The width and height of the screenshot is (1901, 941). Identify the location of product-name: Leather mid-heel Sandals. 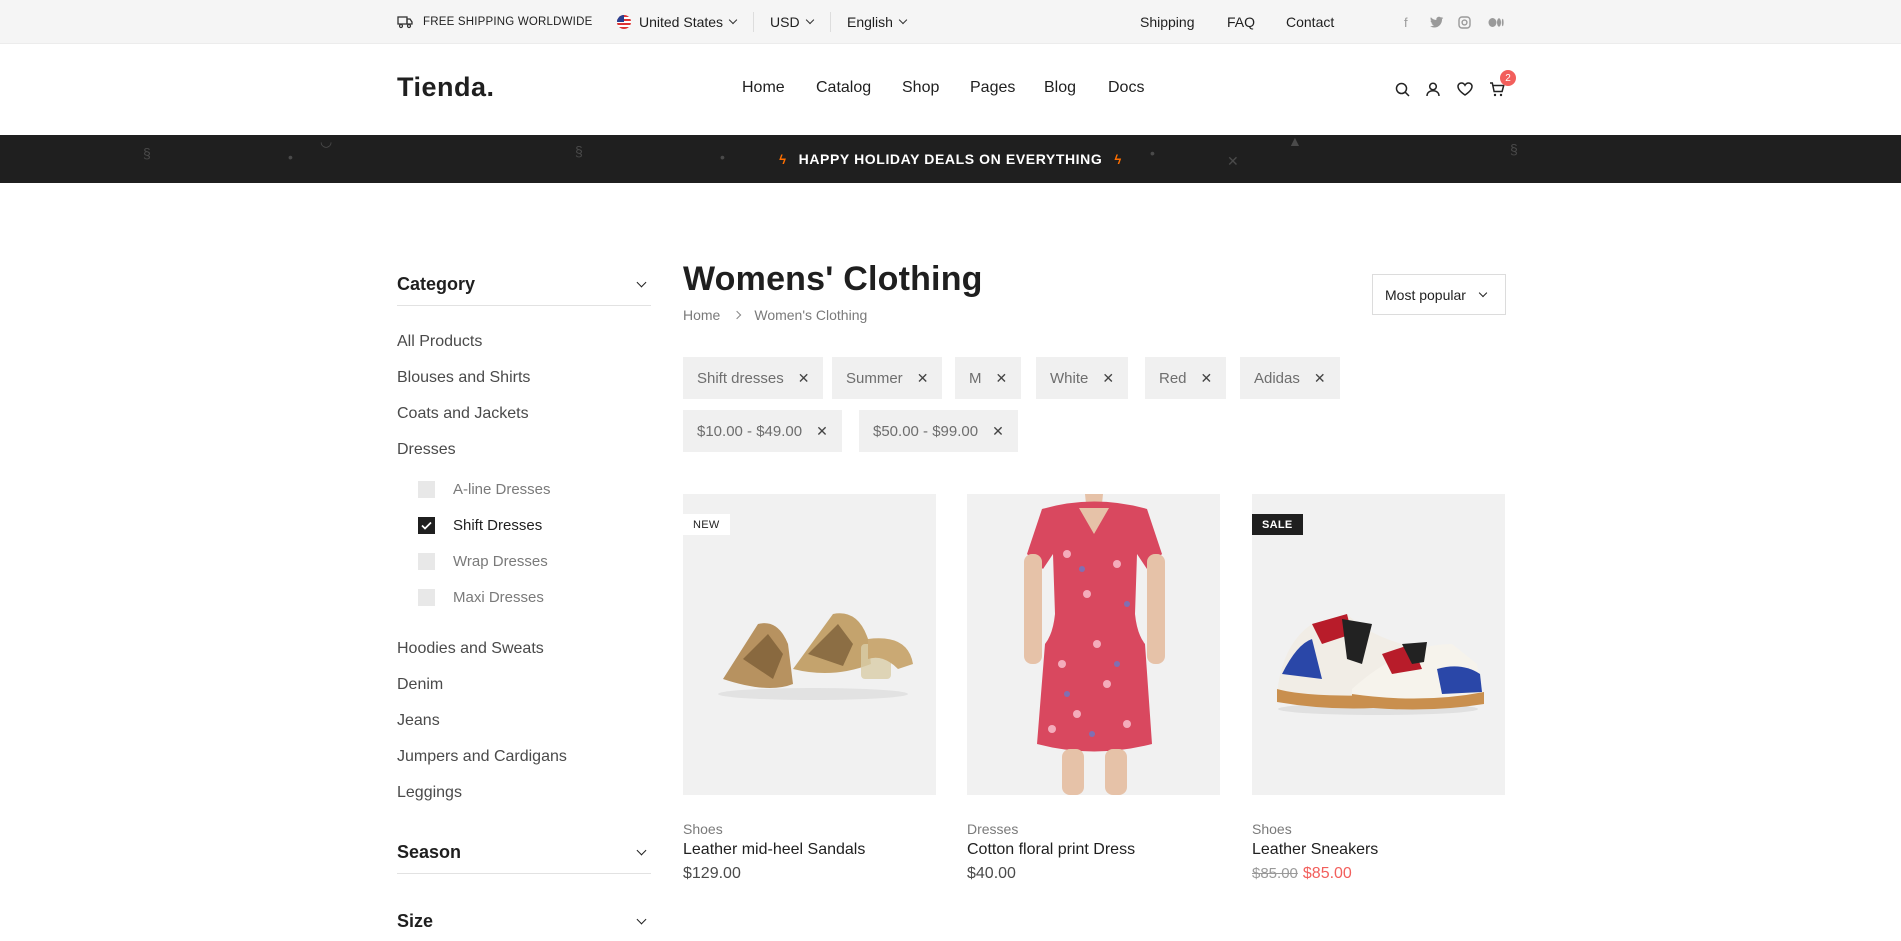
(774, 850).